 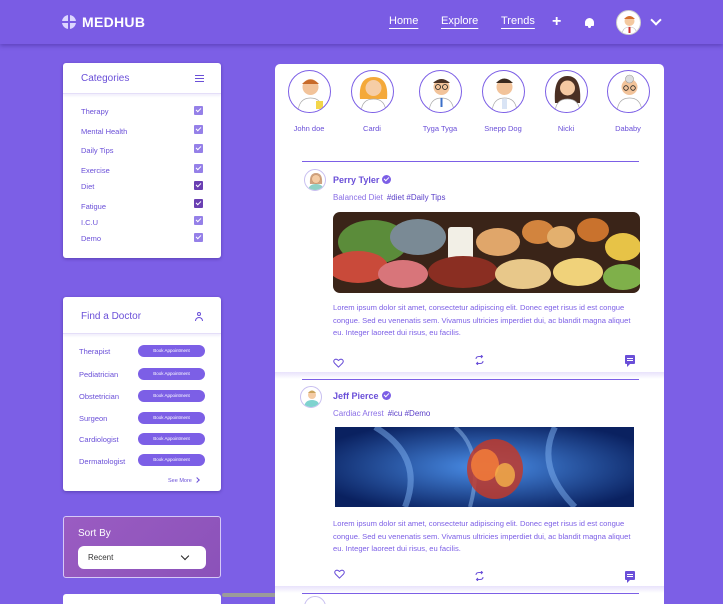 What do you see at coordinates (142, 78) in the screenshot?
I see `categories-header: Categories` at bounding box center [142, 78].